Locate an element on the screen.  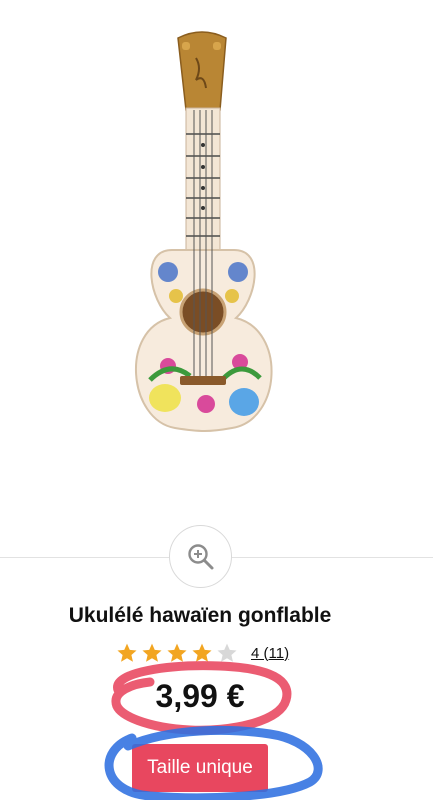
zoom-in-icon is located at coordinates (200, 556).